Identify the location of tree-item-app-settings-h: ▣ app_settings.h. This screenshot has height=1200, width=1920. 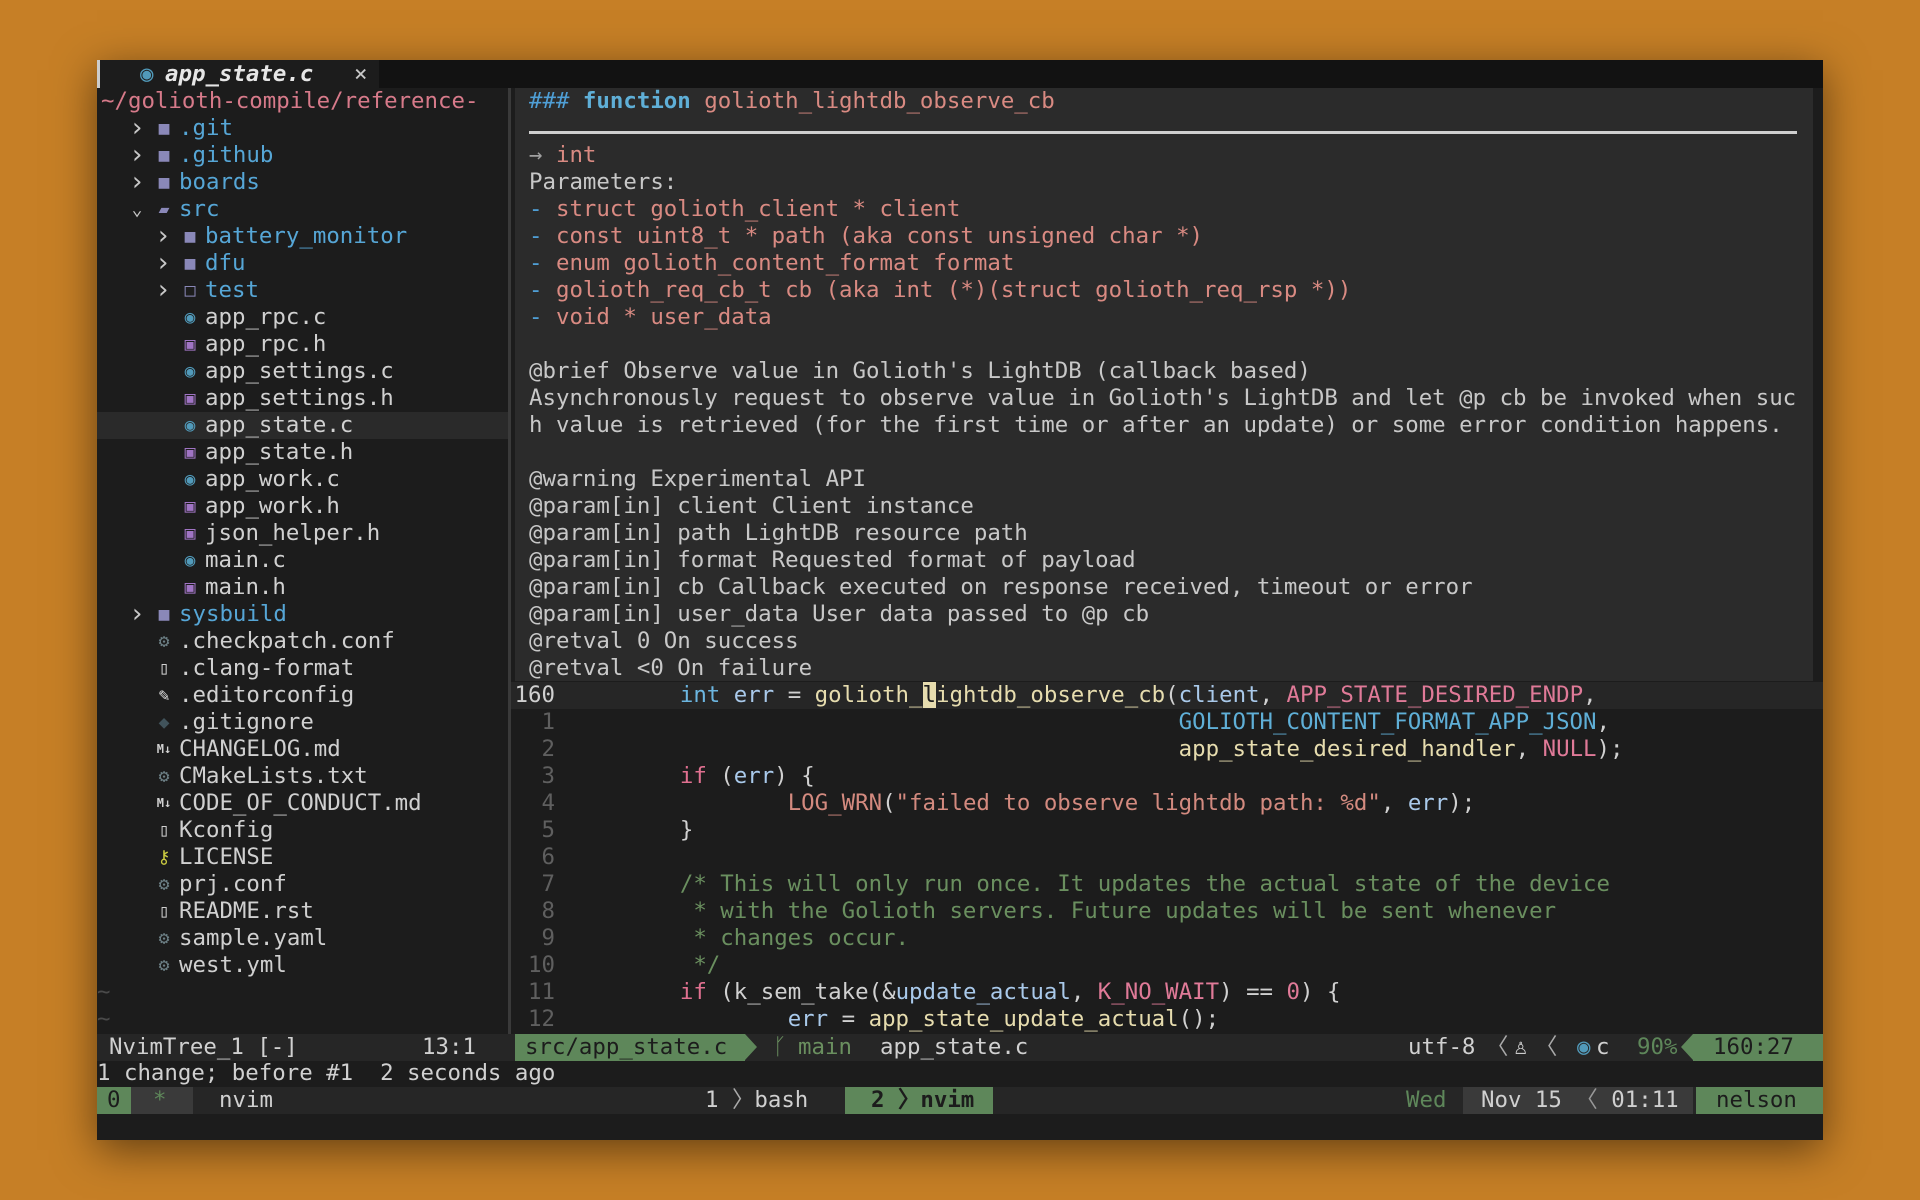
(302, 398).